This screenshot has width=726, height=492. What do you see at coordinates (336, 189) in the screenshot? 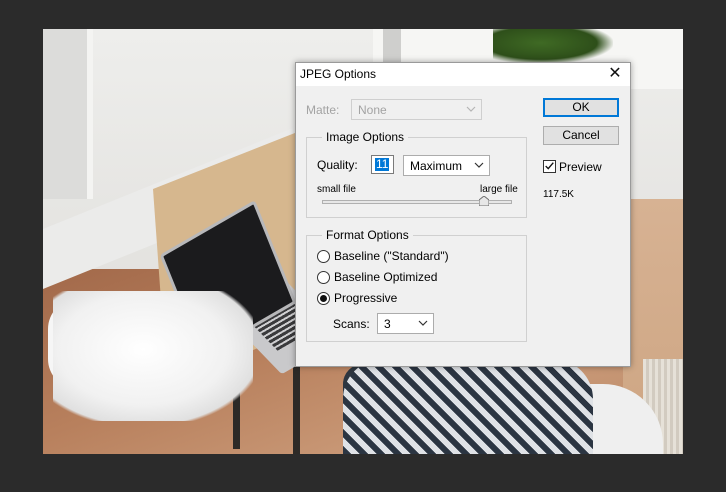
I see `small-file-label: small file` at bounding box center [336, 189].